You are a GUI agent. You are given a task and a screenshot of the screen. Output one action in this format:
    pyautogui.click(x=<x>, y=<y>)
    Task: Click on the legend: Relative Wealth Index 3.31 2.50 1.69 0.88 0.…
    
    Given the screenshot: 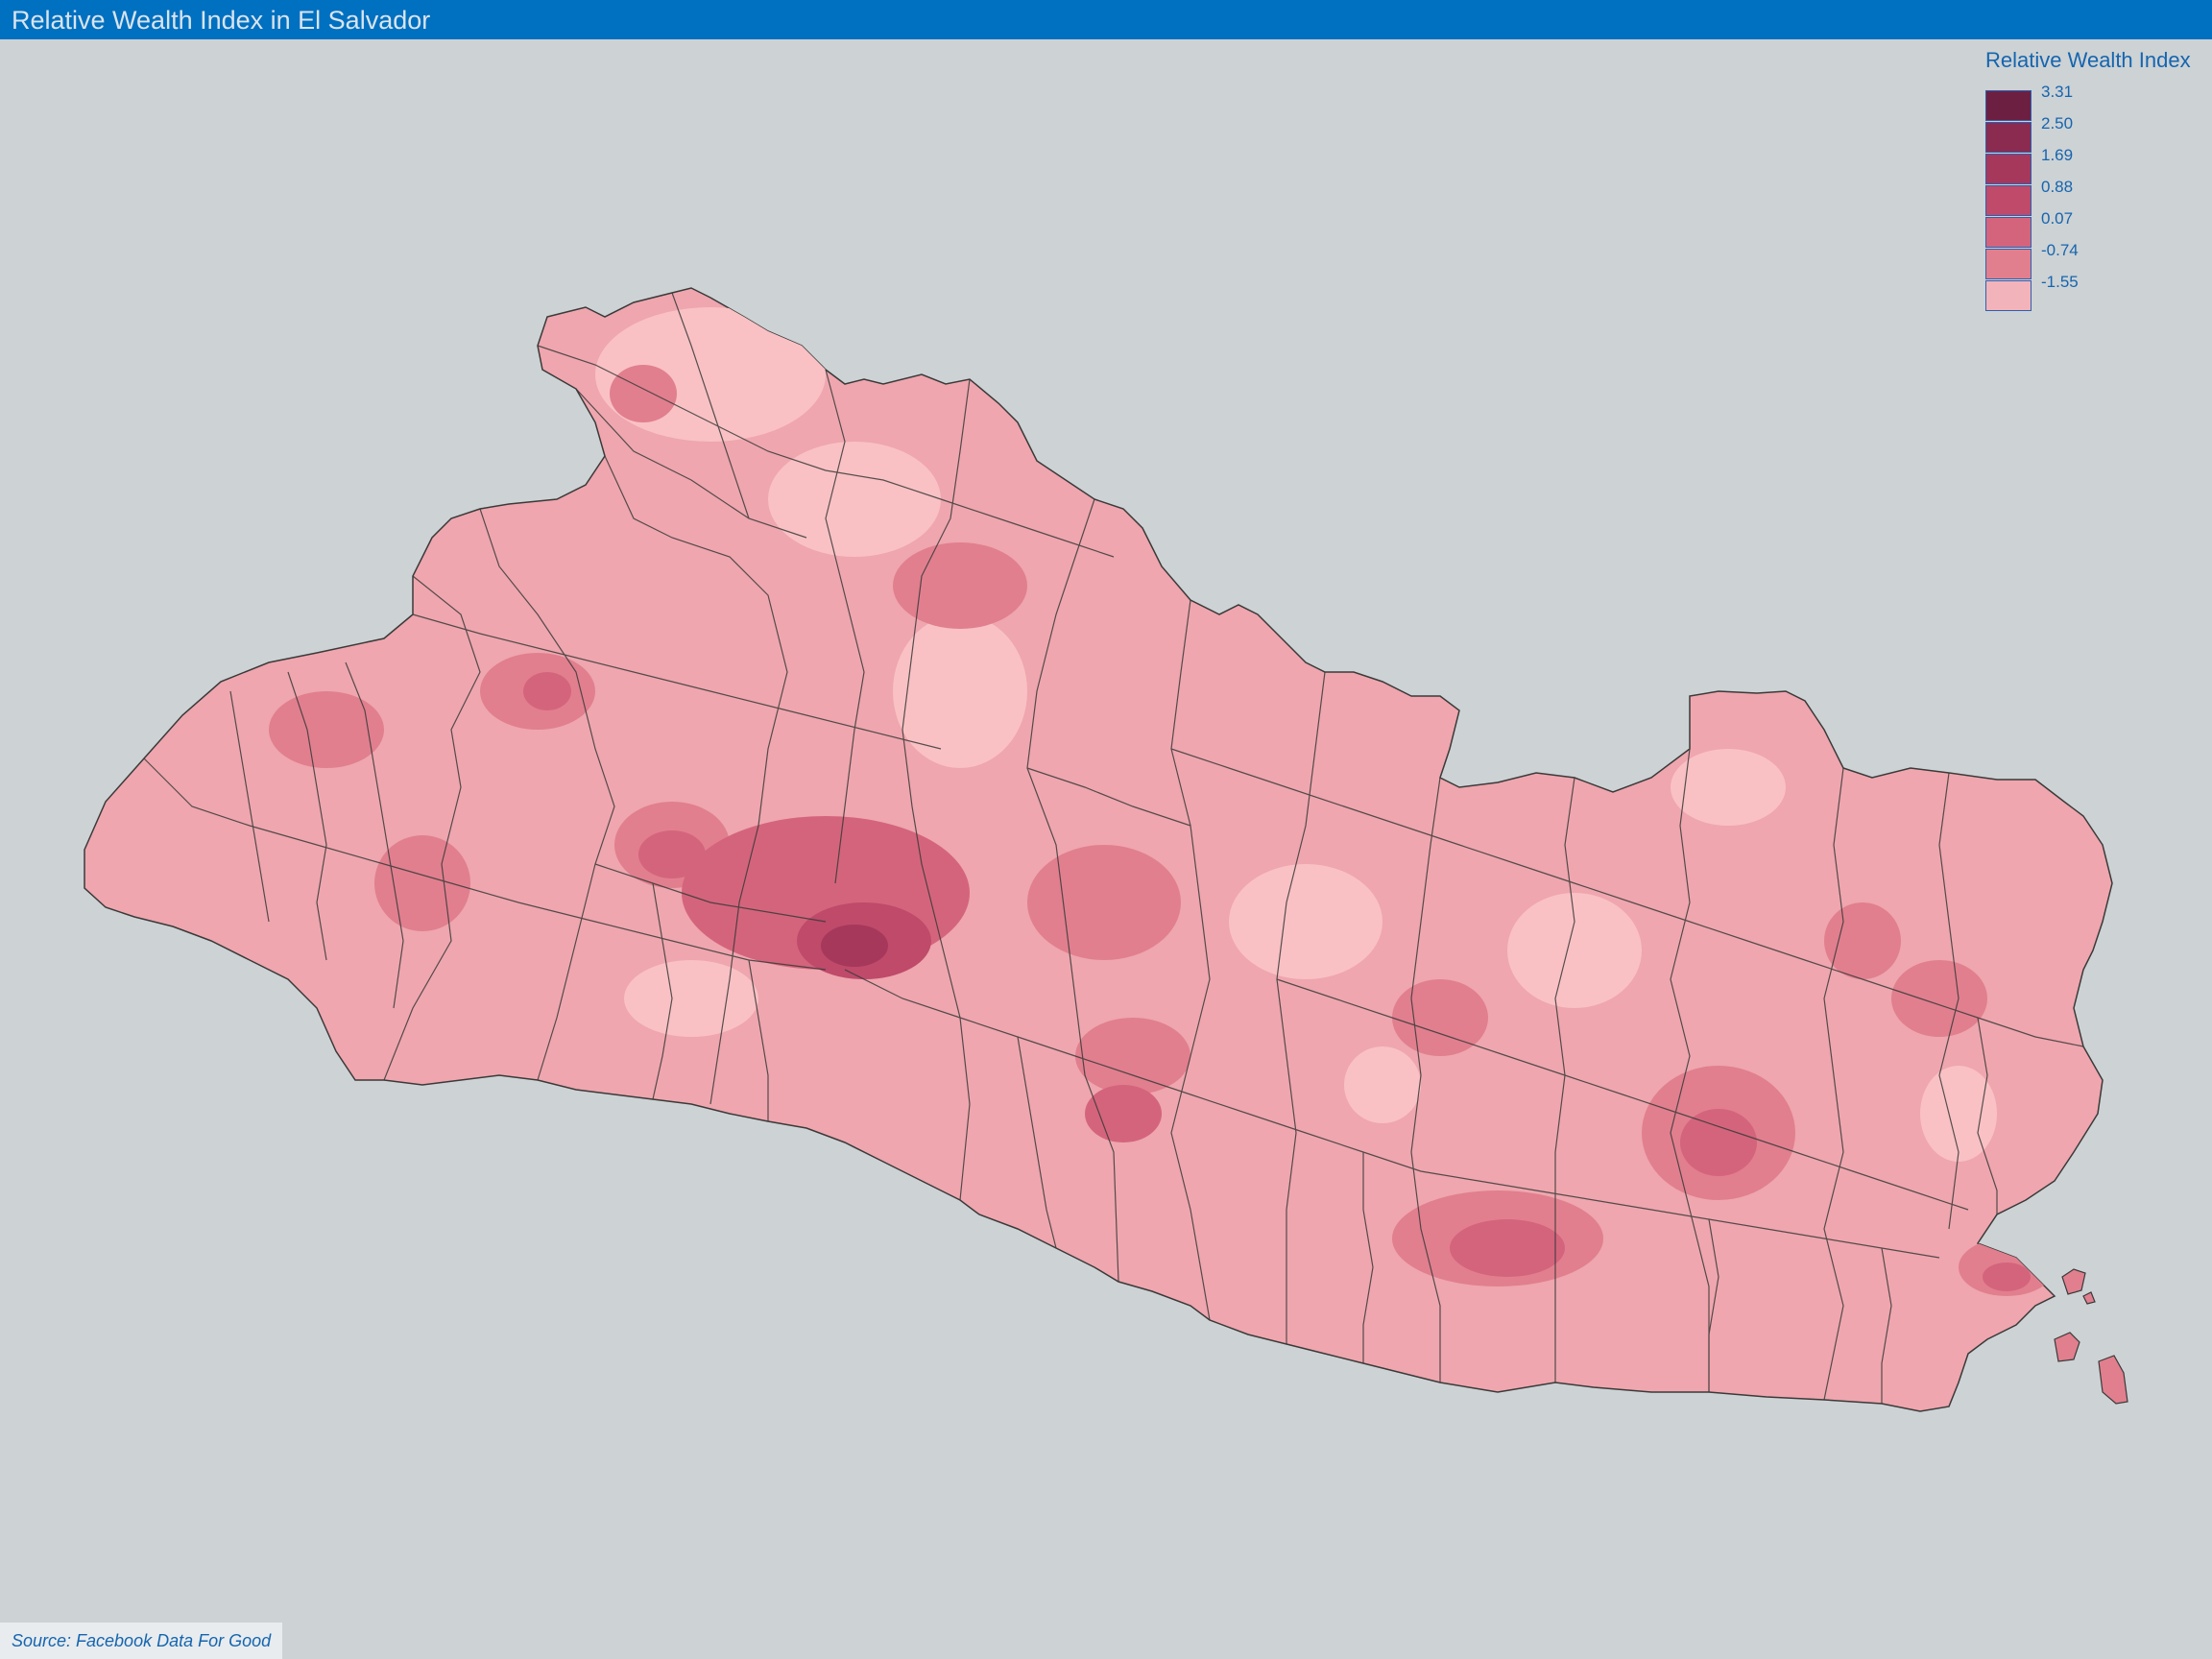 What is the action you would take?
    pyautogui.click(x=2093, y=179)
    